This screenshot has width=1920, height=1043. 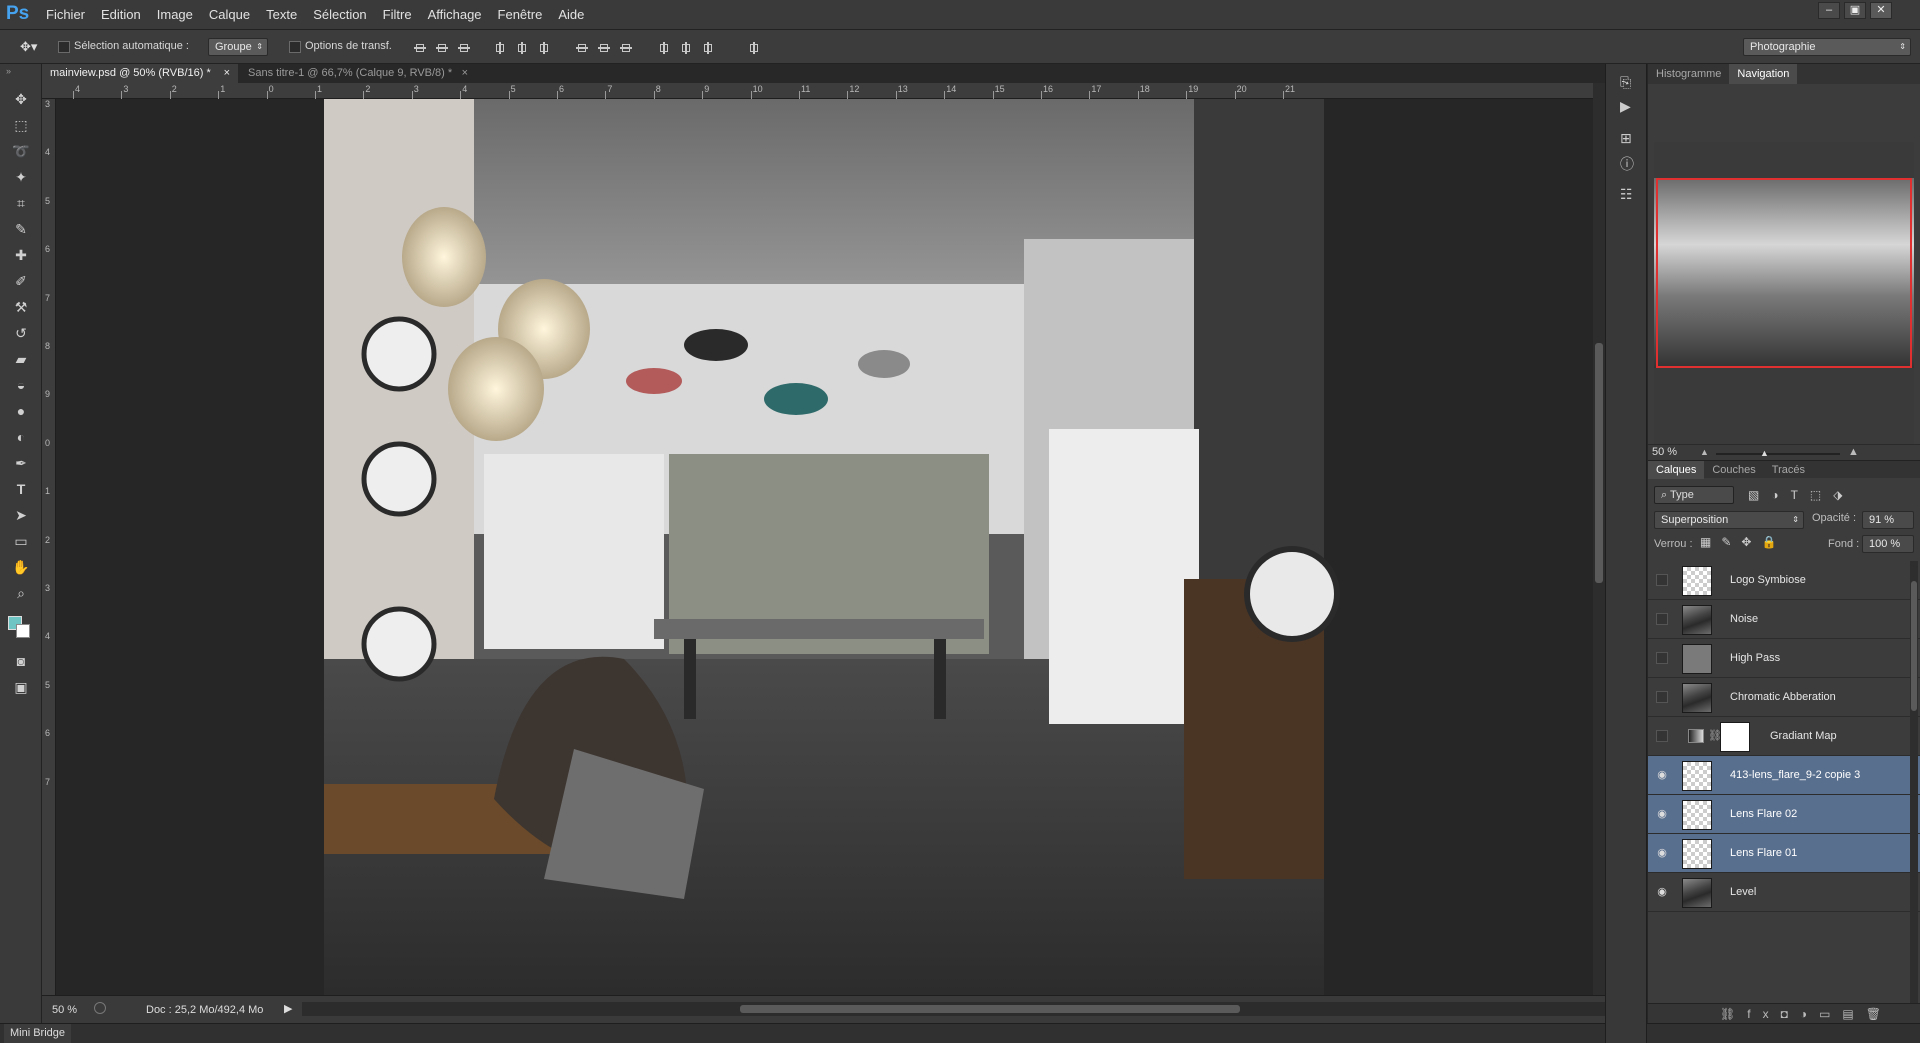 What do you see at coordinates (1788, 470) in the screenshot?
I see `tab-traces: Tracés` at bounding box center [1788, 470].